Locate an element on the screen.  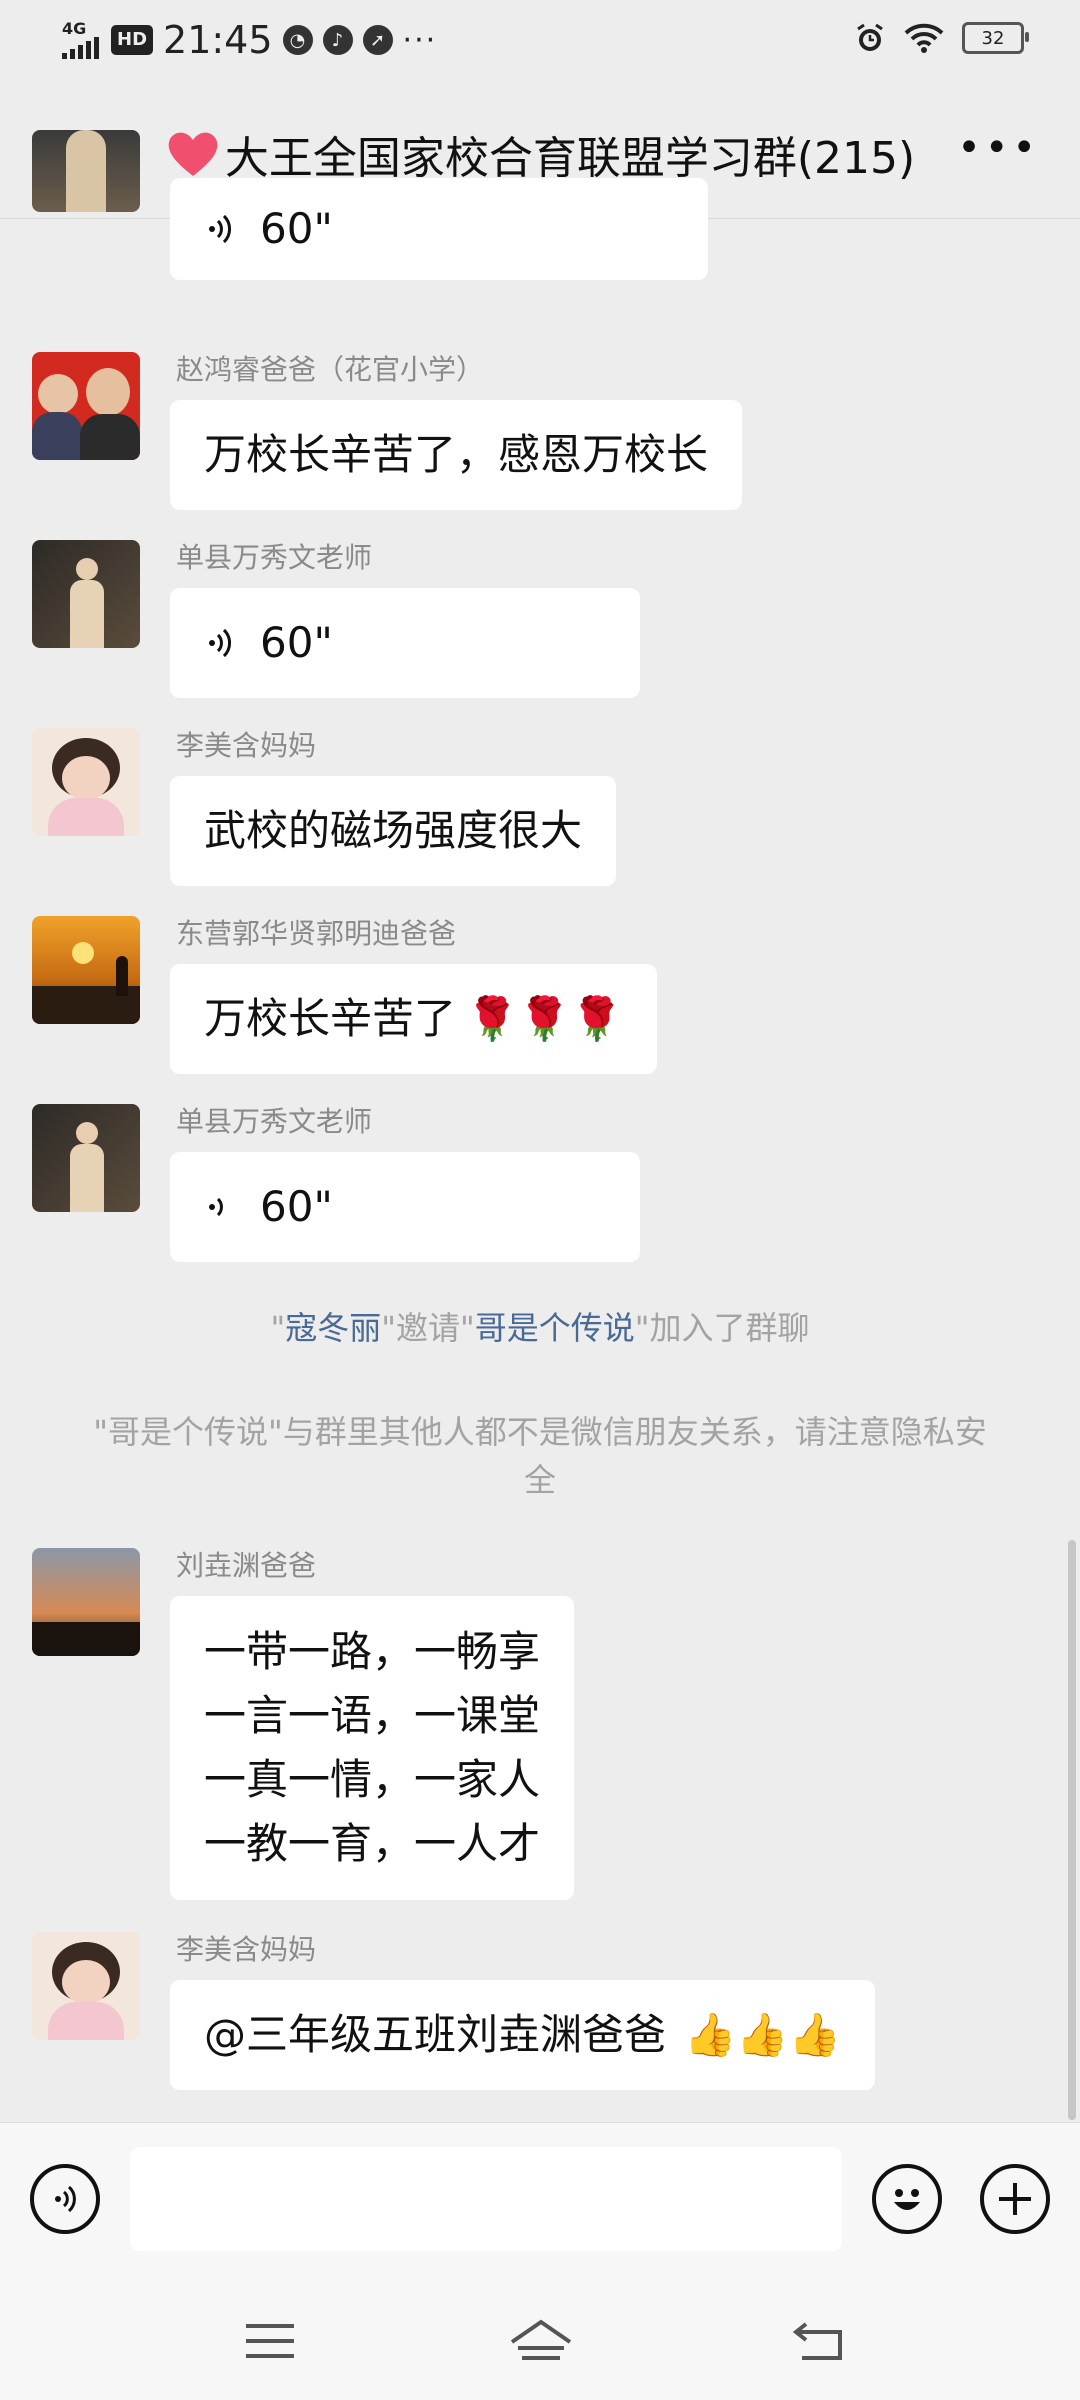
group-name: 大王全国家校合育联盟学习群(215) is located at coordinates (570, 158).